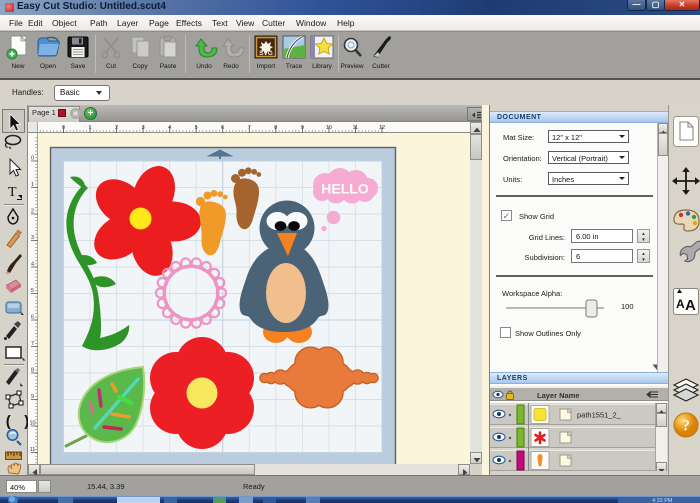 Image resolution: width=700 pixels, height=503 pixels. What do you see at coordinates (266, 53) in the screenshot?
I see `svg-text: SVG` at bounding box center [266, 53].